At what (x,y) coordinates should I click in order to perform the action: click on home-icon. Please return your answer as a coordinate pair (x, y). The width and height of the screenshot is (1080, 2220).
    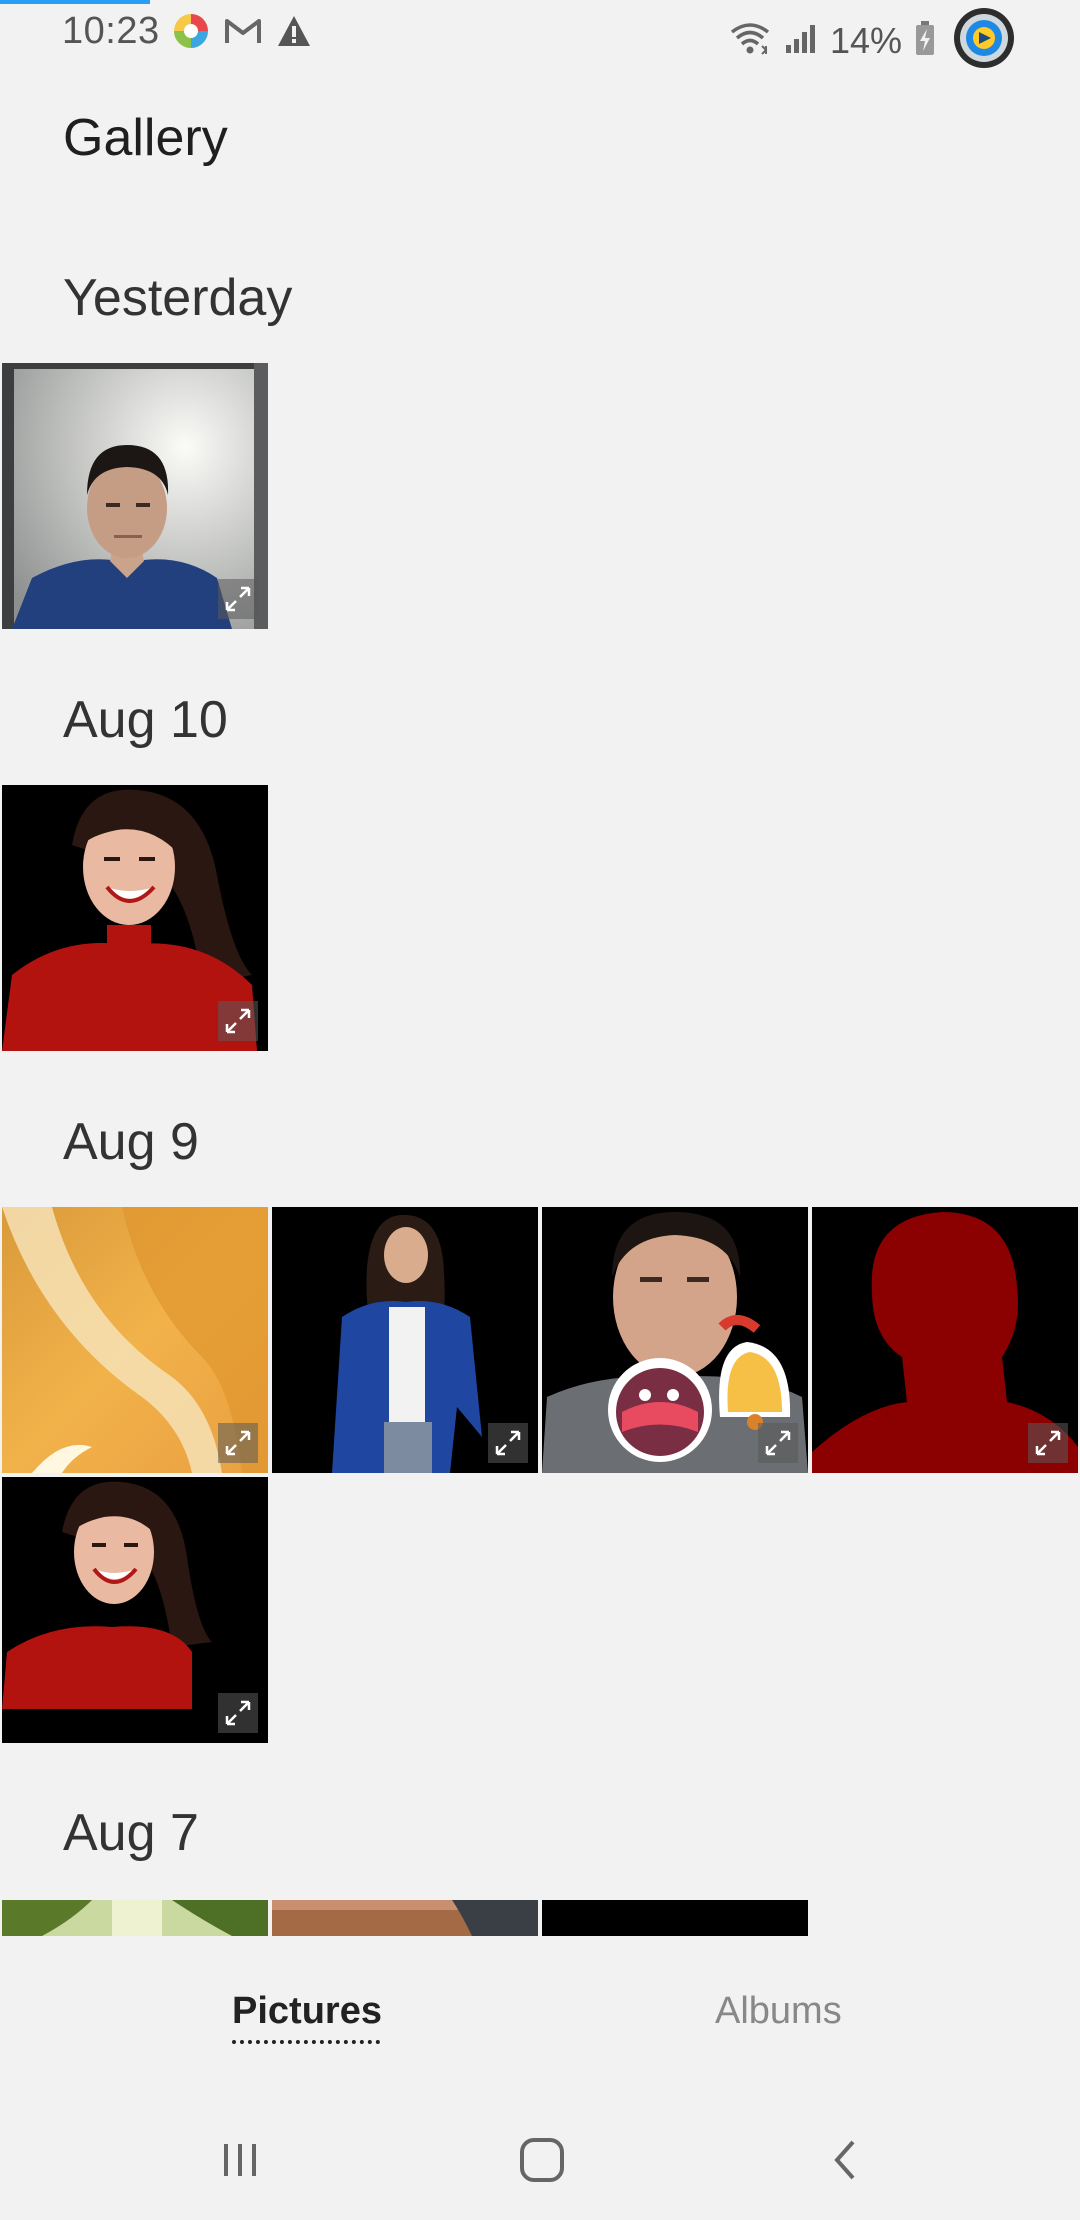
    Looking at the image, I should click on (542, 2160).